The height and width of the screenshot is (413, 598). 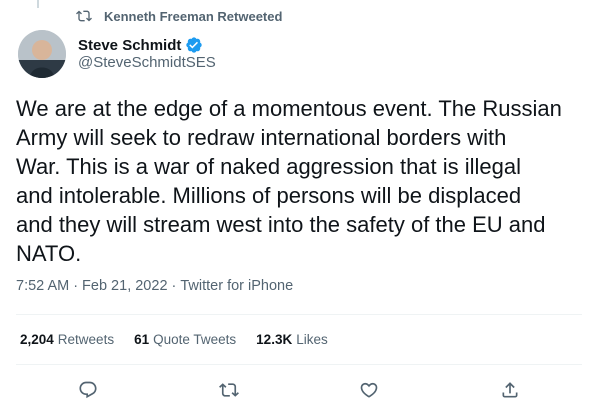 What do you see at coordinates (38, 4) in the screenshot?
I see `thread-line` at bounding box center [38, 4].